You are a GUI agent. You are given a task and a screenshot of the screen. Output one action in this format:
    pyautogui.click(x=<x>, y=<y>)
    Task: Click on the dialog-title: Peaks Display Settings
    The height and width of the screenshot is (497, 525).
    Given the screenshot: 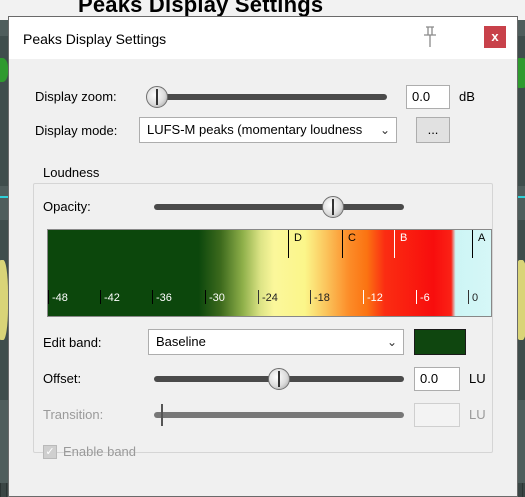 What is the action you would take?
    pyautogui.click(x=95, y=39)
    